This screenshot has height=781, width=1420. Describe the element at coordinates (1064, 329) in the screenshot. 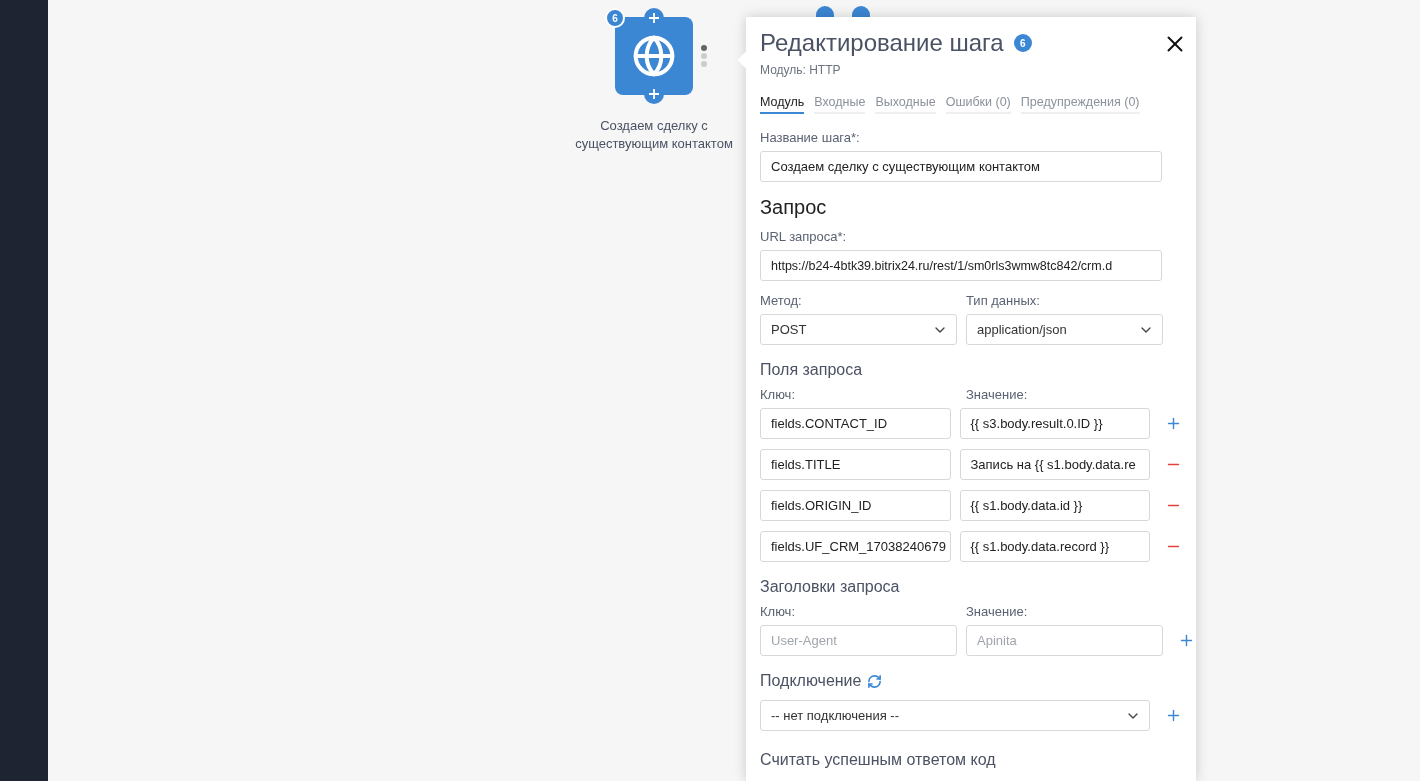

I see `data-type-select: application/json` at that location.